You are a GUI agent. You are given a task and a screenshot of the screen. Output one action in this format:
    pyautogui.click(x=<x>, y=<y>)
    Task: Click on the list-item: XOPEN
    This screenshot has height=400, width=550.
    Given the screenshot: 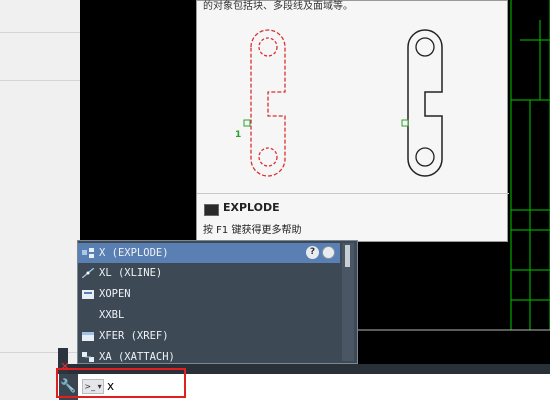 What is the action you would take?
    pyautogui.click(x=209, y=294)
    